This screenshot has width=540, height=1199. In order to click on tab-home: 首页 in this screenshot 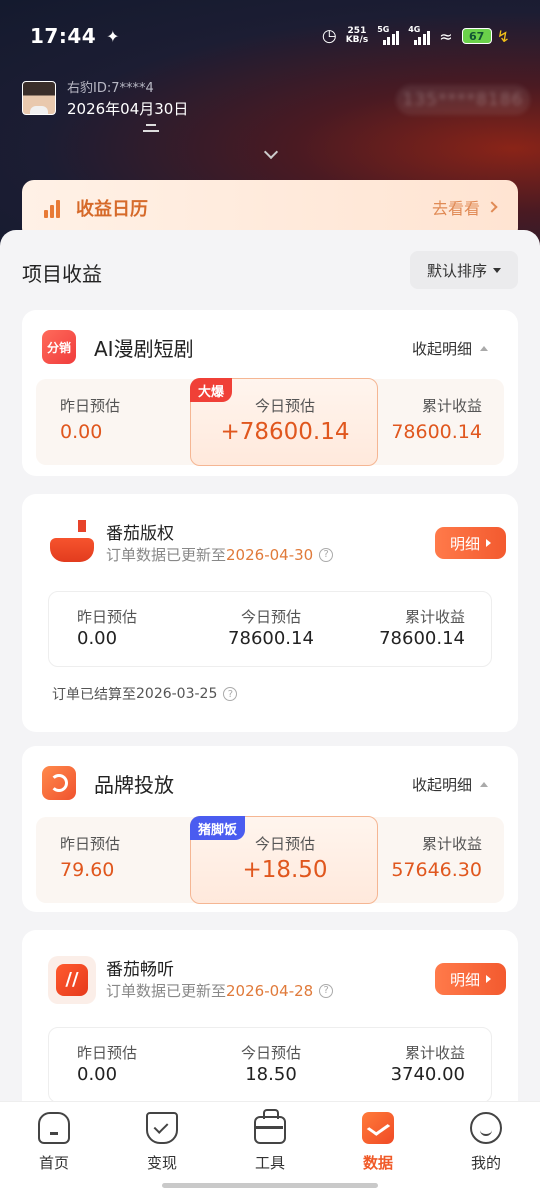, I will do `click(54, 1142)`.